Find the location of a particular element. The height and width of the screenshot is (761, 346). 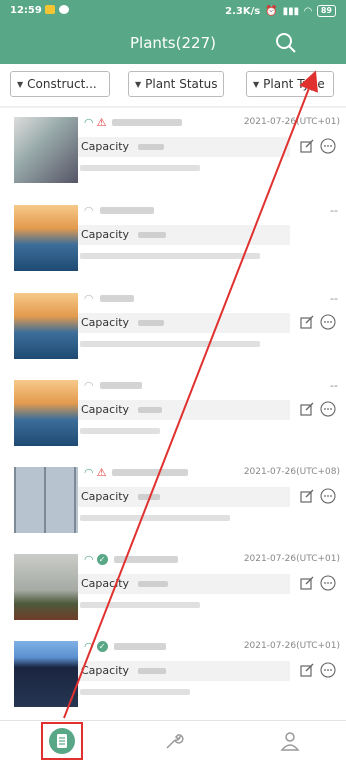

user-icon is located at coordinates (290, 741).